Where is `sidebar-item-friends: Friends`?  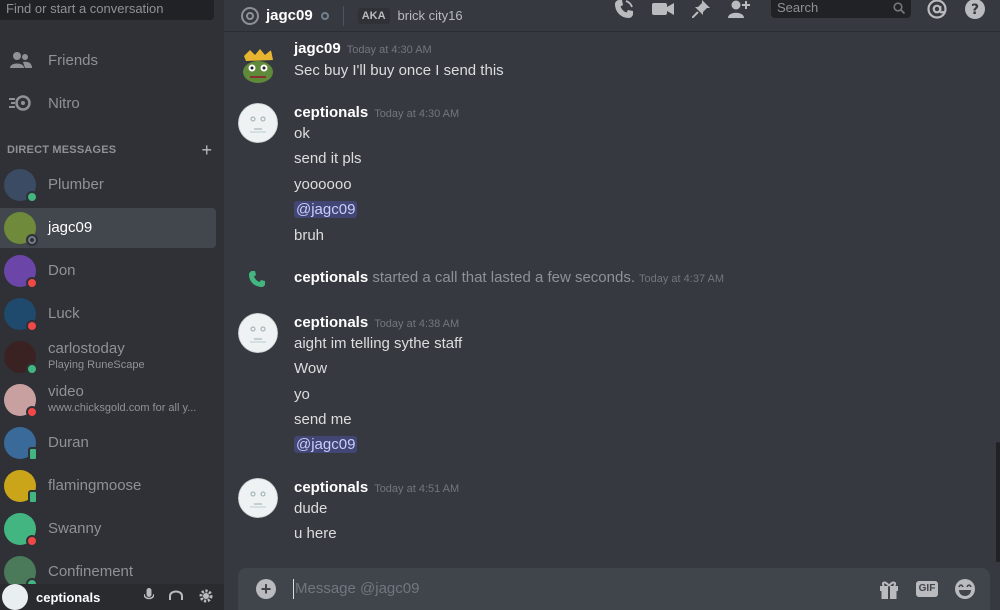
sidebar-item-friends: Friends is located at coordinates (112, 60).